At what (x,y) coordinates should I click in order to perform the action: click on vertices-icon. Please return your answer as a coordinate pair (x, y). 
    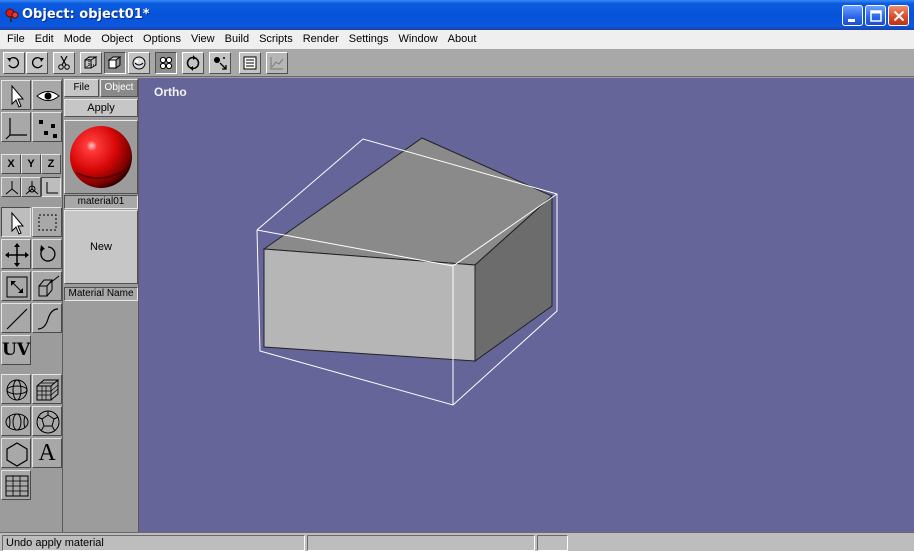
    Looking at the image, I should click on (166, 63).